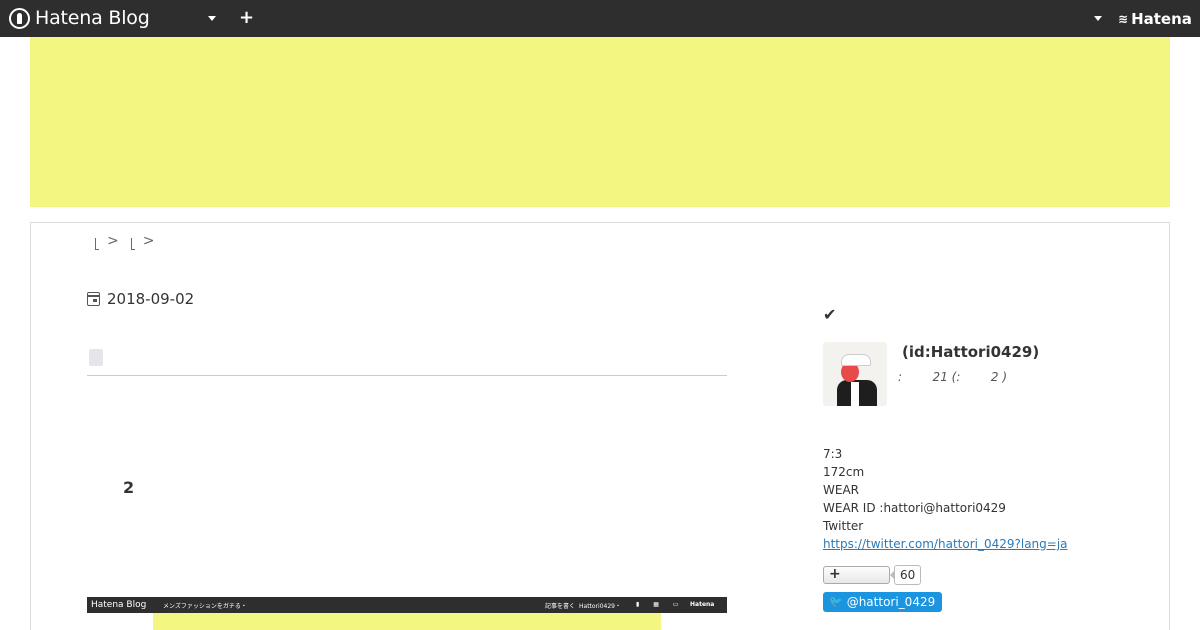 The width and height of the screenshot is (1200, 630). What do you see at coordinates (97, 244) in the screenshot?
I see `breadcrumb-link-home` at bounding box center [97, 244].